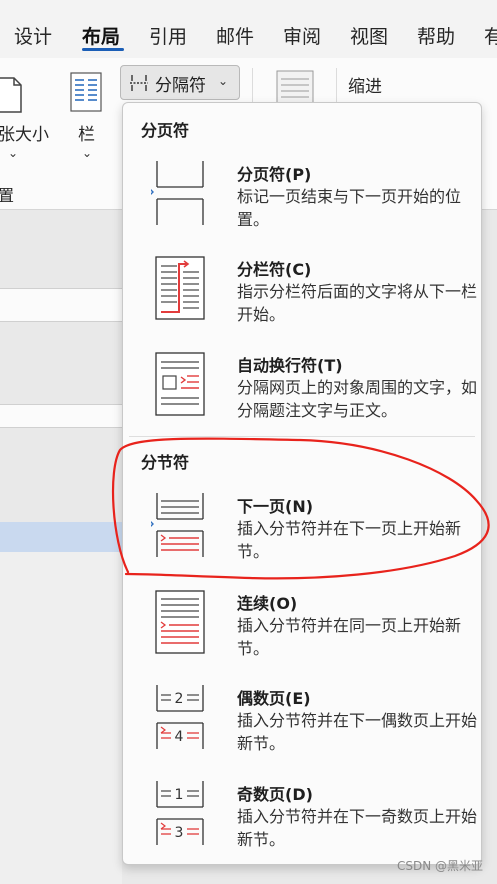 The height and width of the screenshot is (884, 497). I want to click on menu-item-title: 分页符(P), so click(274, 174).